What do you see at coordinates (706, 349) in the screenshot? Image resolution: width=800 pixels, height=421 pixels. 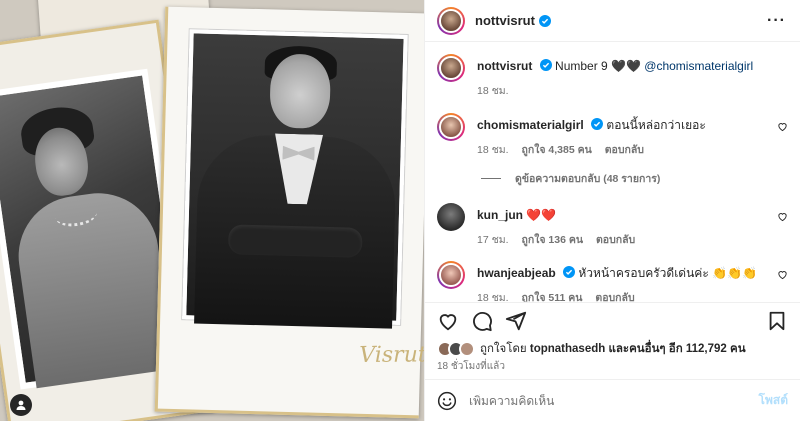 I see `likes-count: 112,792` at bounding box center [706, 349].